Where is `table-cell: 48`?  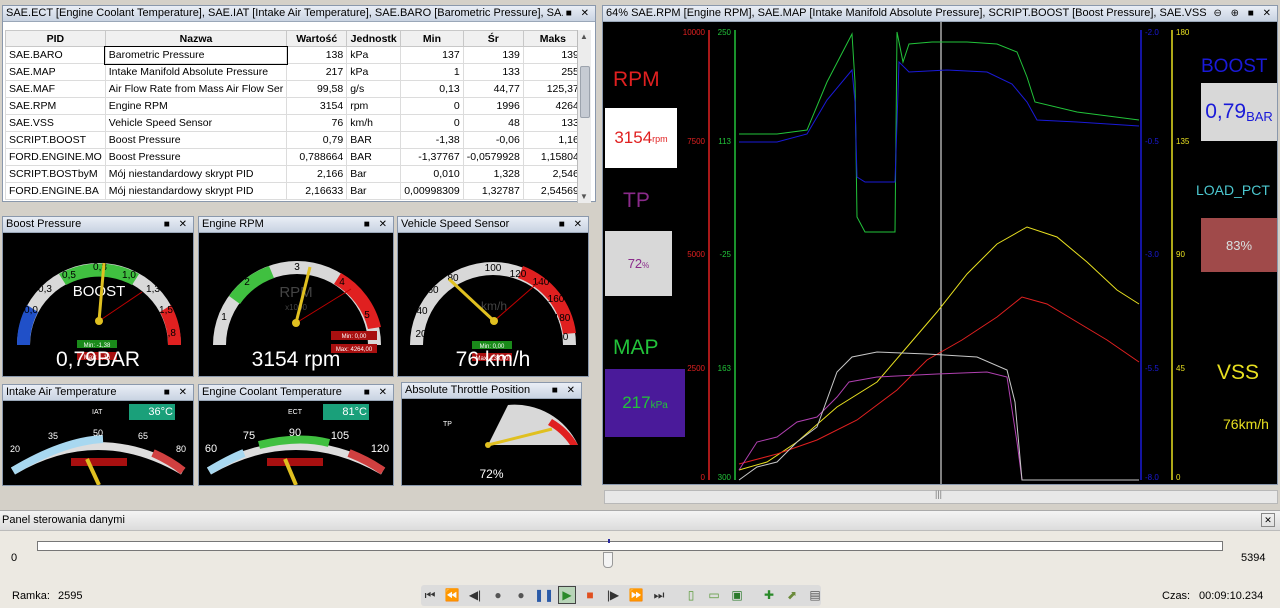 table-cell: 48 is located at coordinates (493, 123).